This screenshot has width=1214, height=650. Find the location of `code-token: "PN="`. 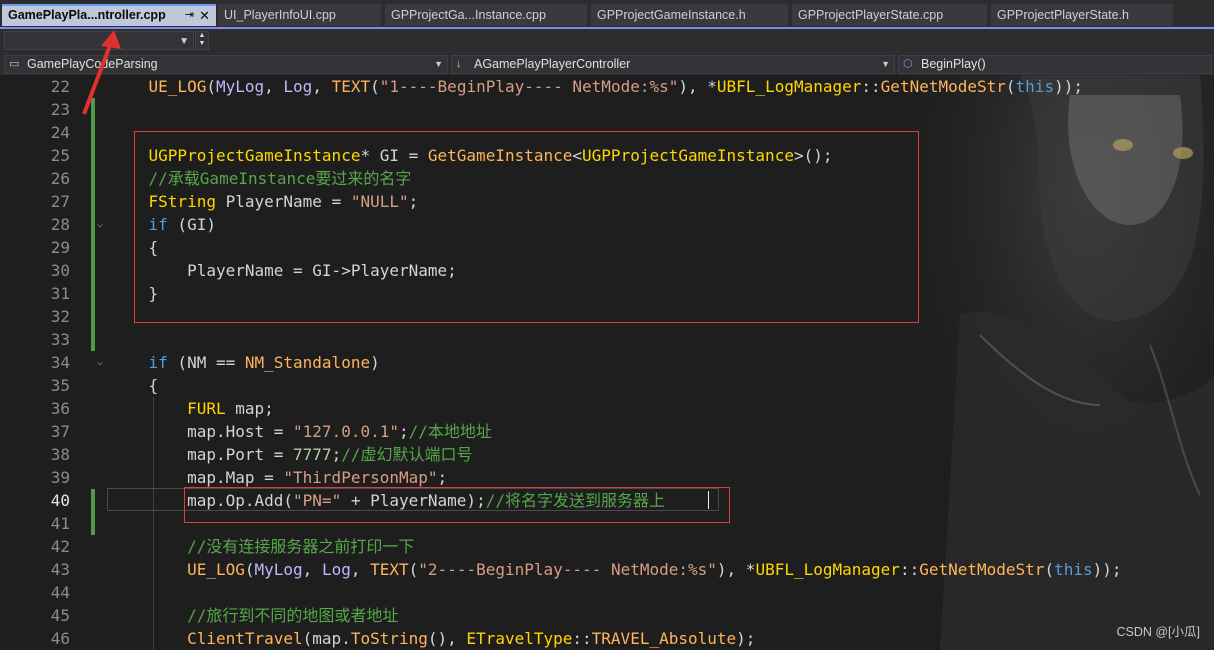

code-token: "PN=" is located at coordinates (317, 500).